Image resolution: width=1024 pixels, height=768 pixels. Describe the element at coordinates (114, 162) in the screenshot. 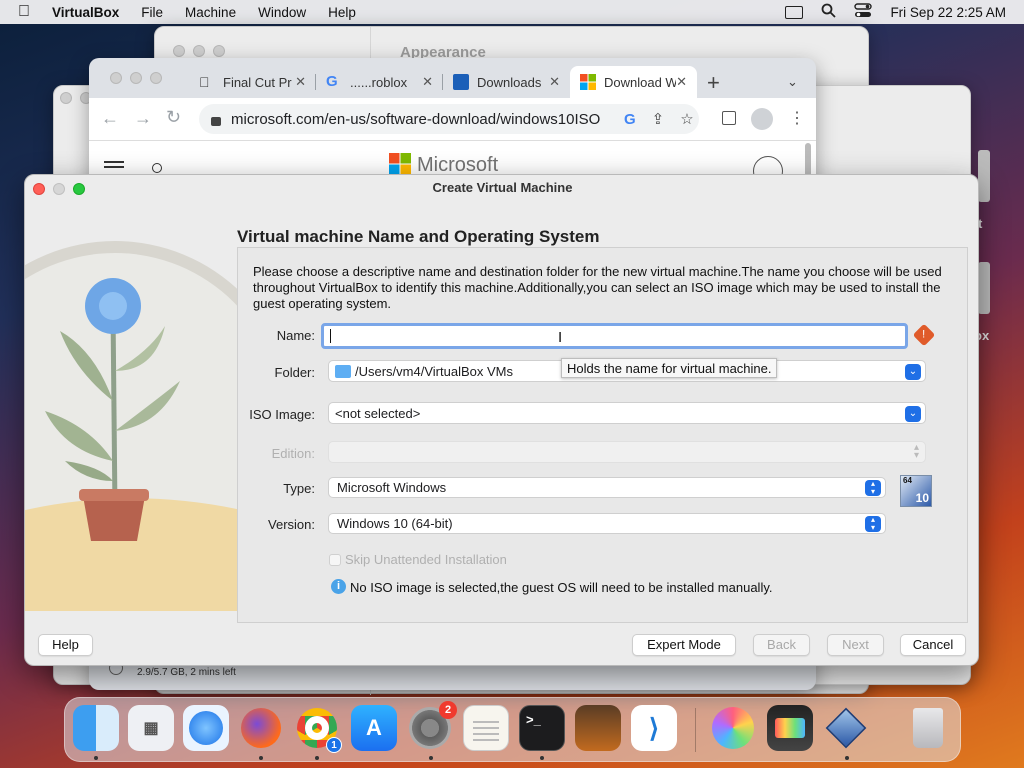

I see `hamburger-menu-icon` at that location.